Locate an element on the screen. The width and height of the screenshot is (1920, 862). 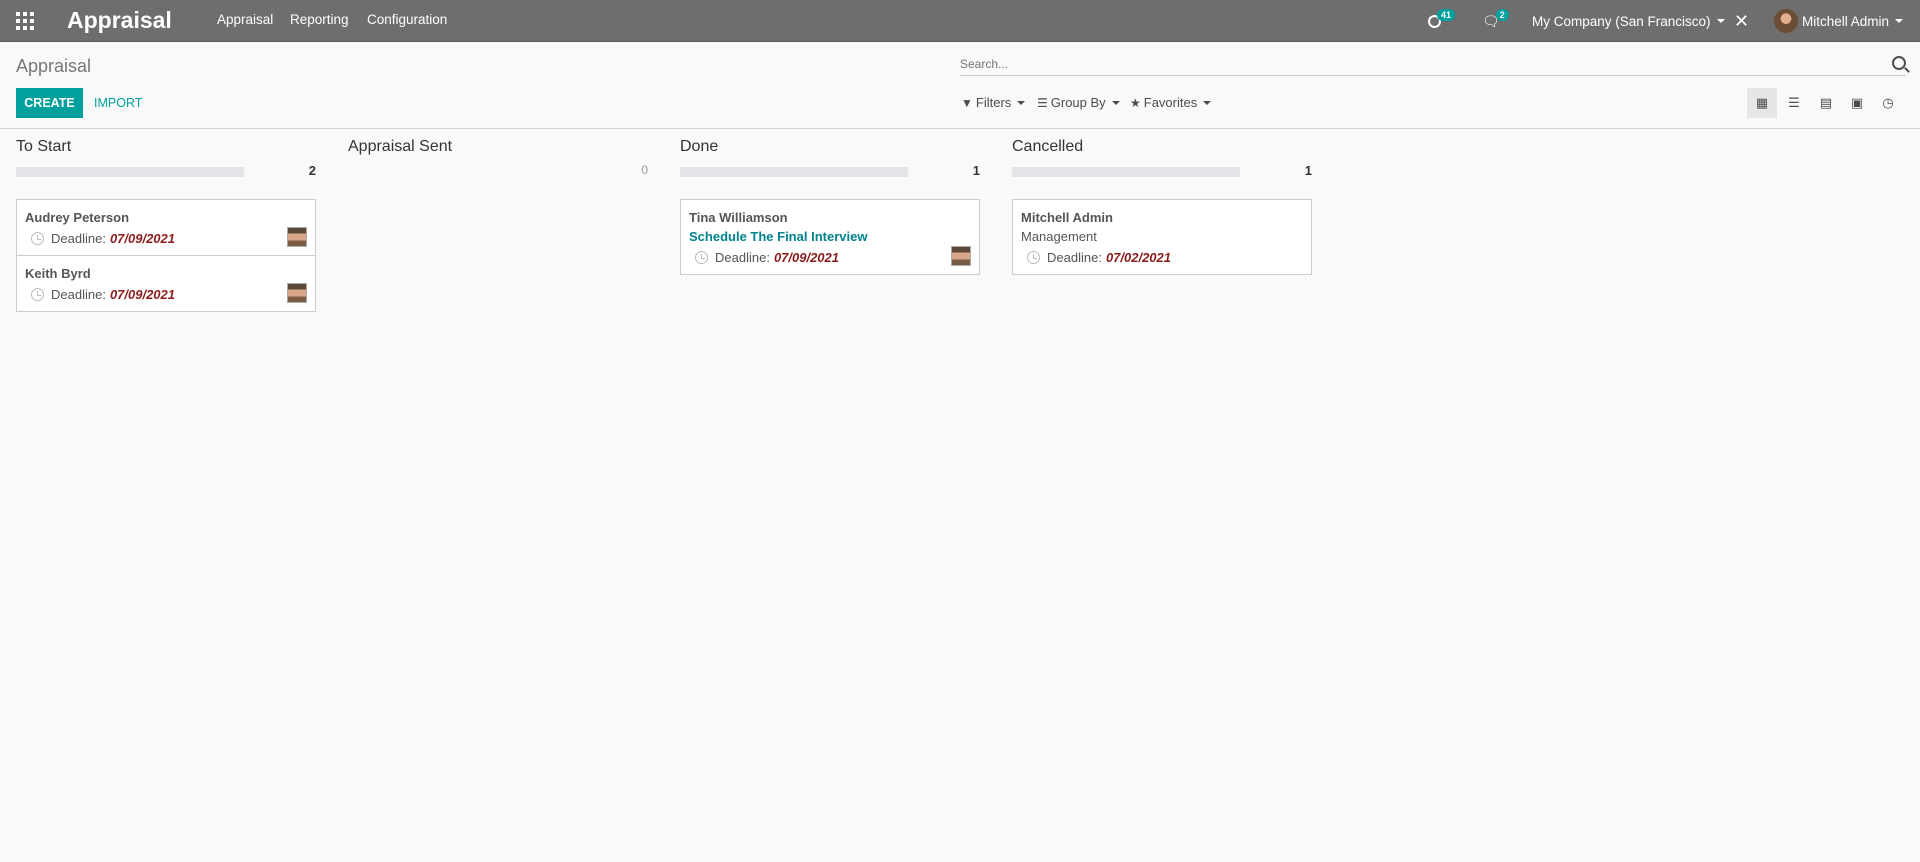
column-title: To Start is located at coordinates (44, 146).